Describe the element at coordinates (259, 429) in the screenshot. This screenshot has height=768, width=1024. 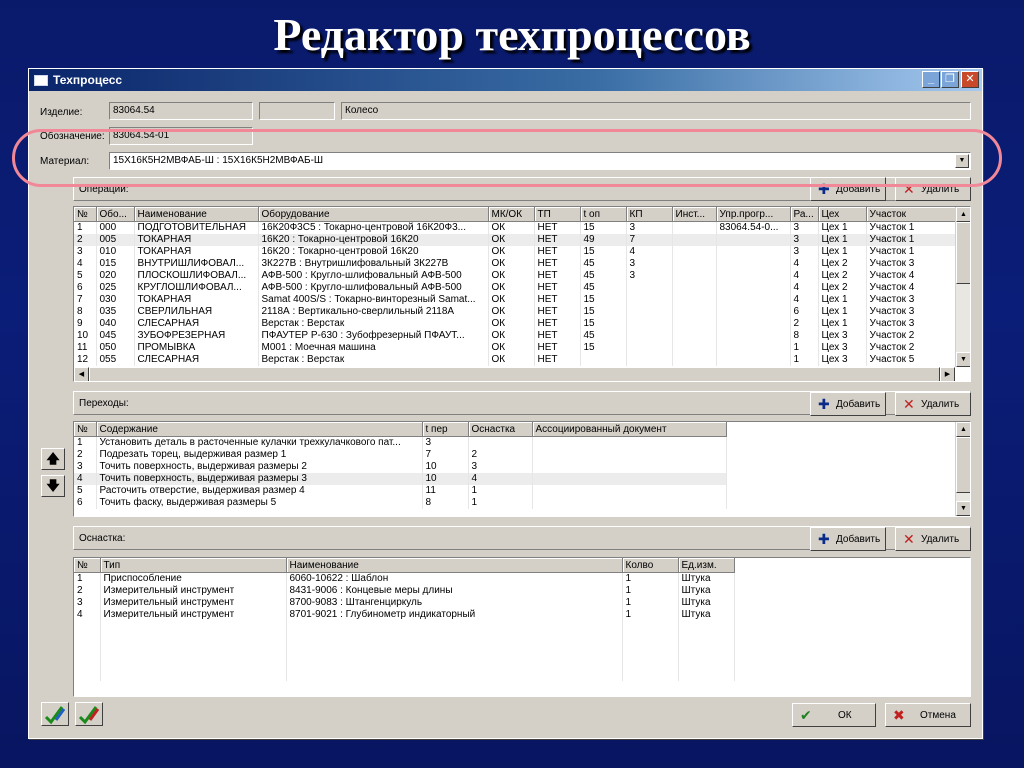
I see `column-header: Содержание` at that location.